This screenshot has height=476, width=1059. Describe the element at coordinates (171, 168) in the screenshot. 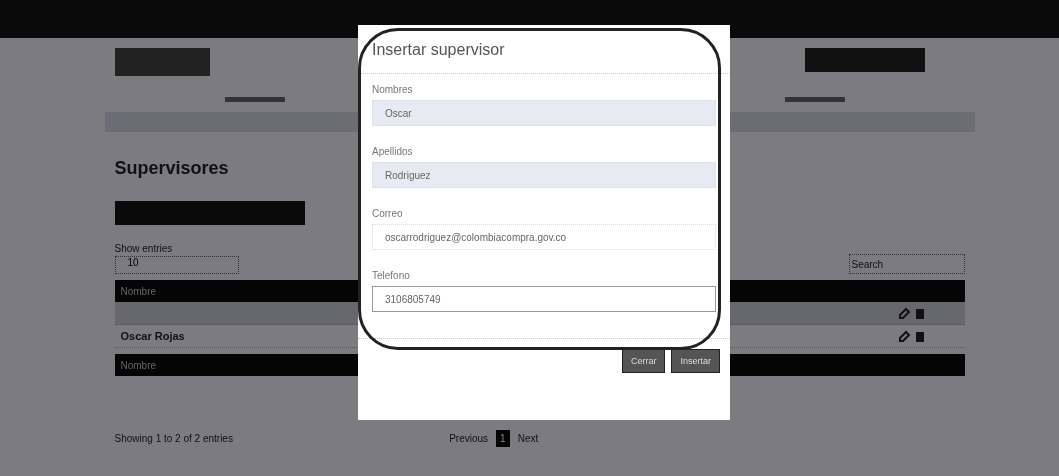

I see `page-heading: Supervisores` at that location.